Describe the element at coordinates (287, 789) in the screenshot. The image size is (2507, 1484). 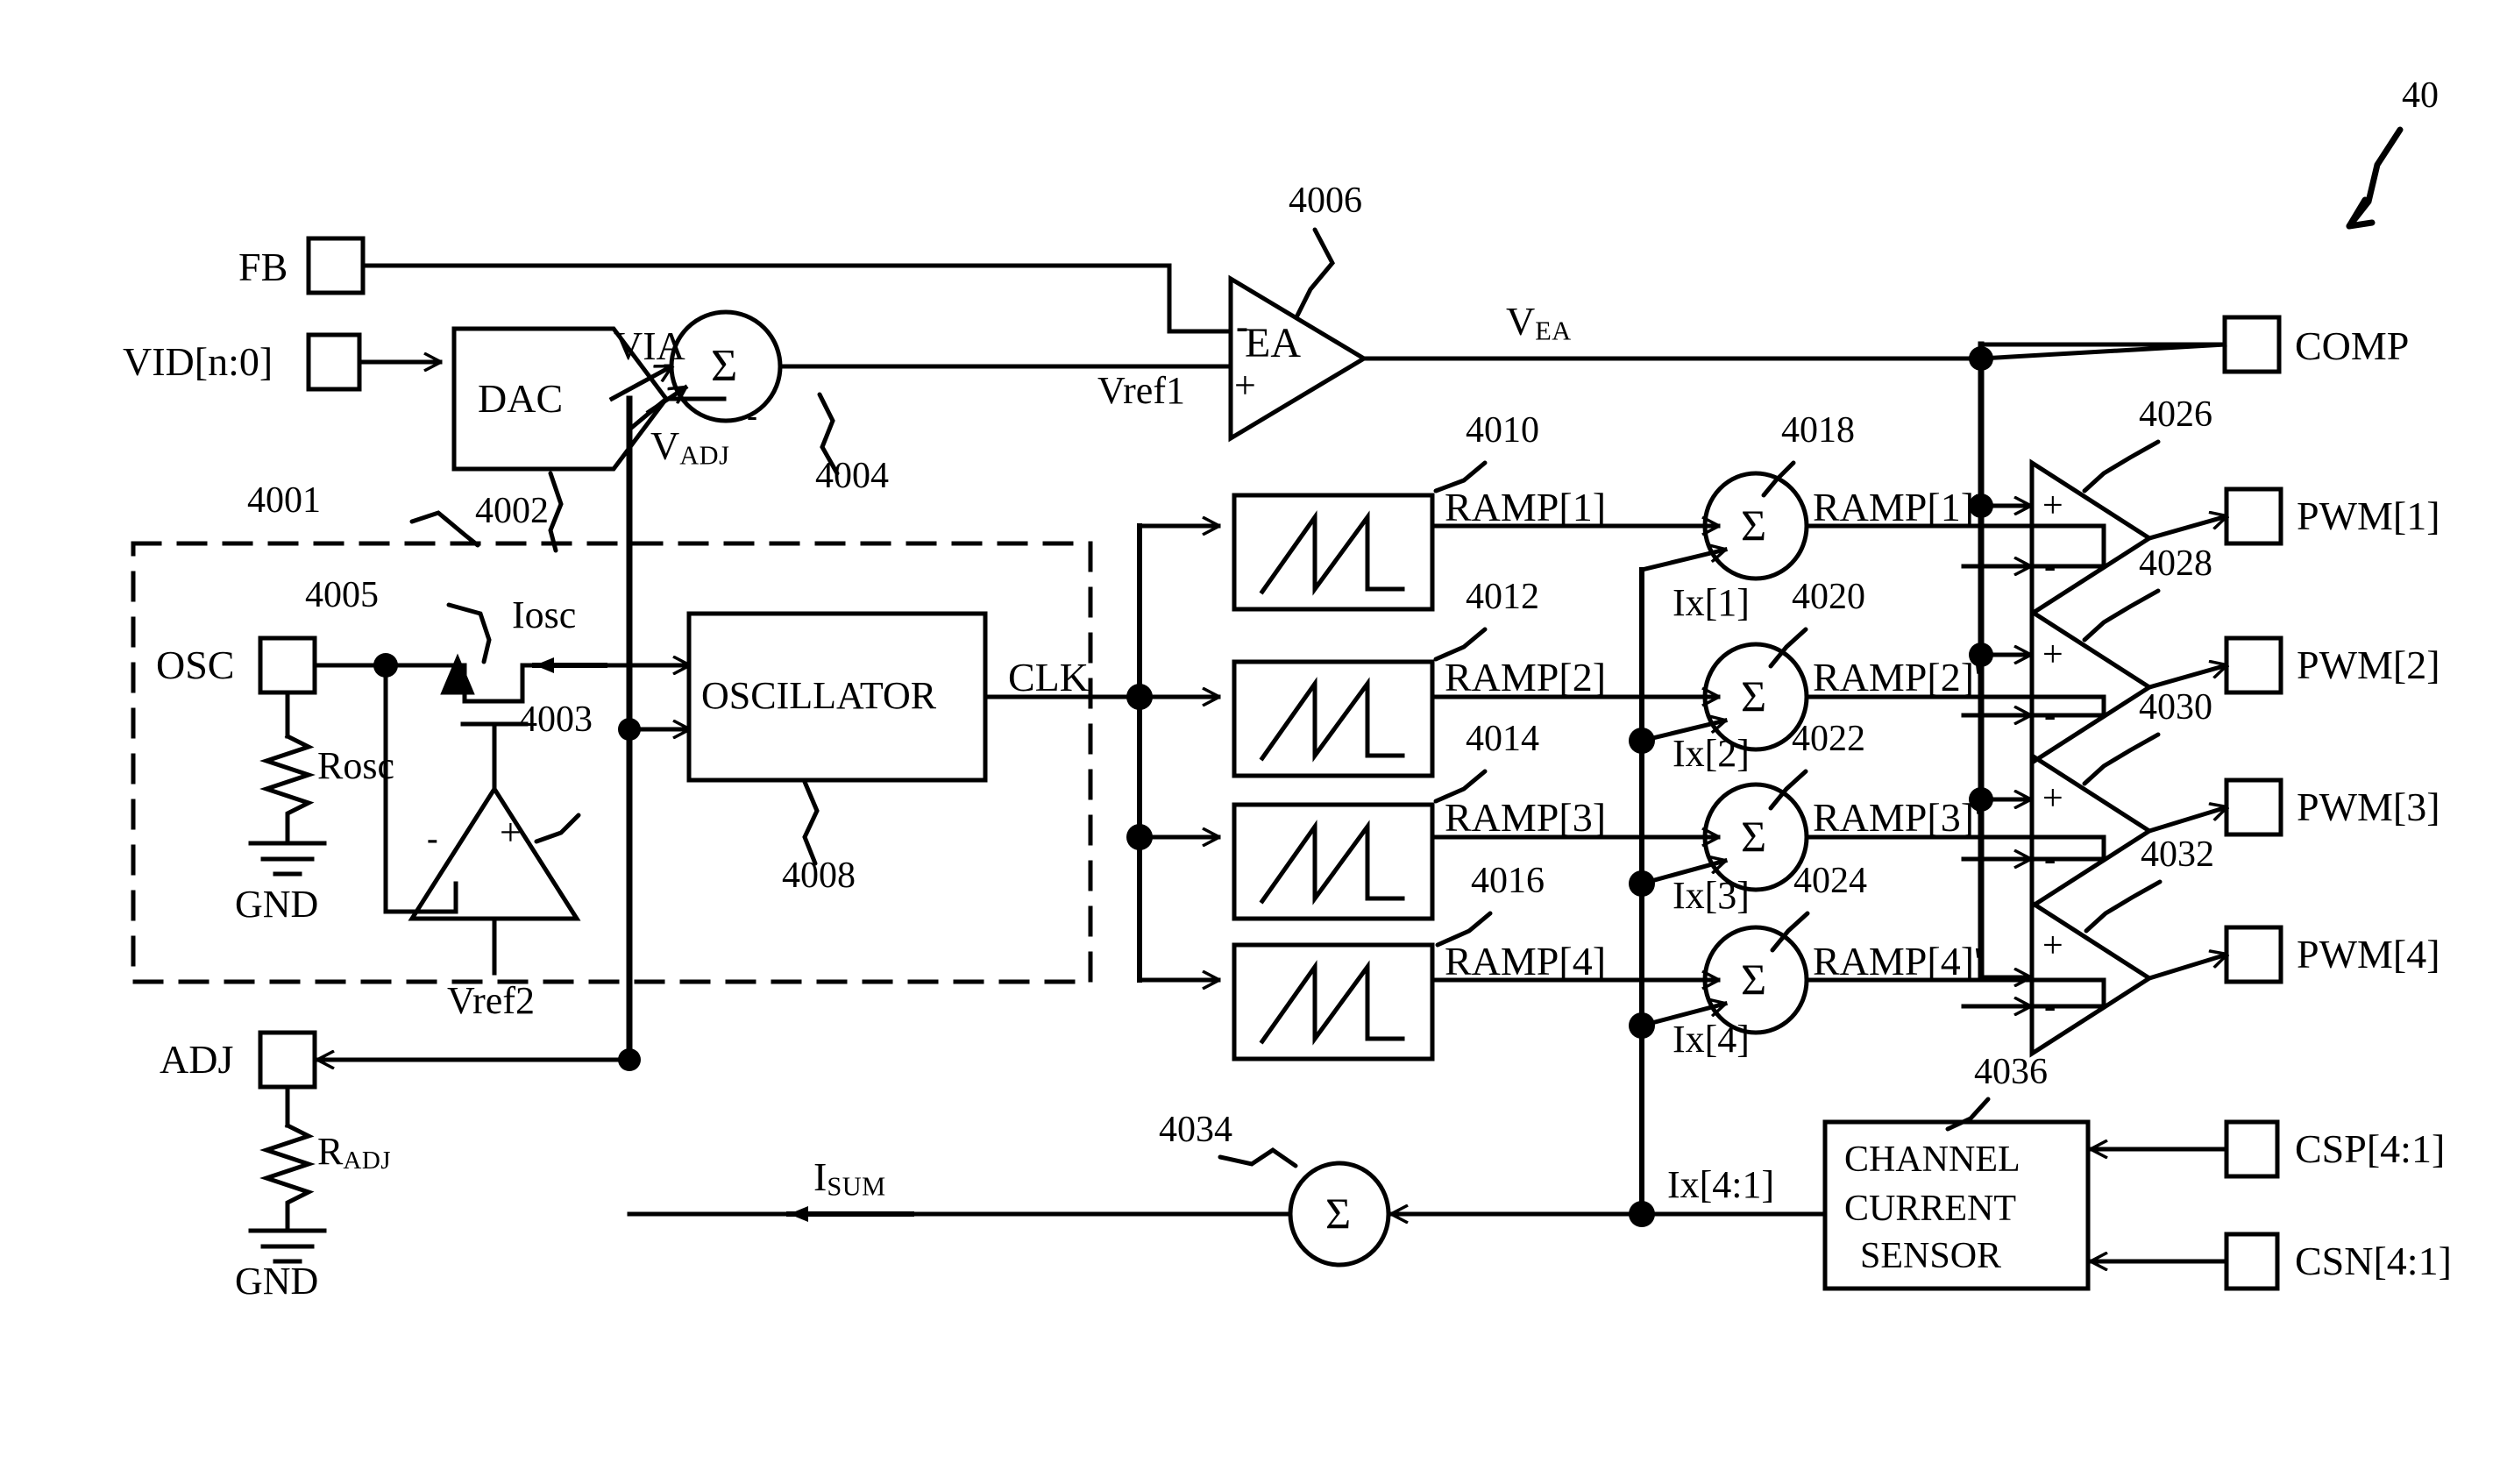
I see `resistor-rosc` at that location.